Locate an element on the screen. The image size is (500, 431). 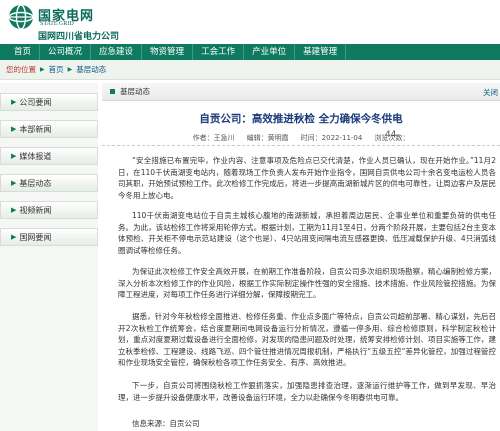
sidebar-item-label: 公司要闻 is located at coordinates (35, 102).